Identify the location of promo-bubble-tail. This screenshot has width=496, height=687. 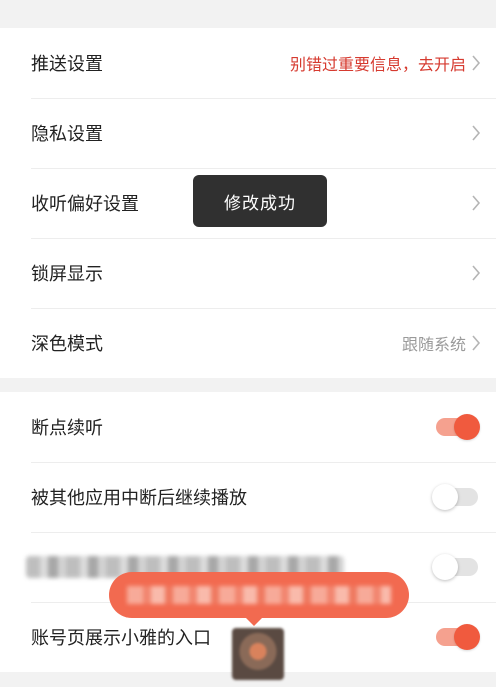
(254, 621).